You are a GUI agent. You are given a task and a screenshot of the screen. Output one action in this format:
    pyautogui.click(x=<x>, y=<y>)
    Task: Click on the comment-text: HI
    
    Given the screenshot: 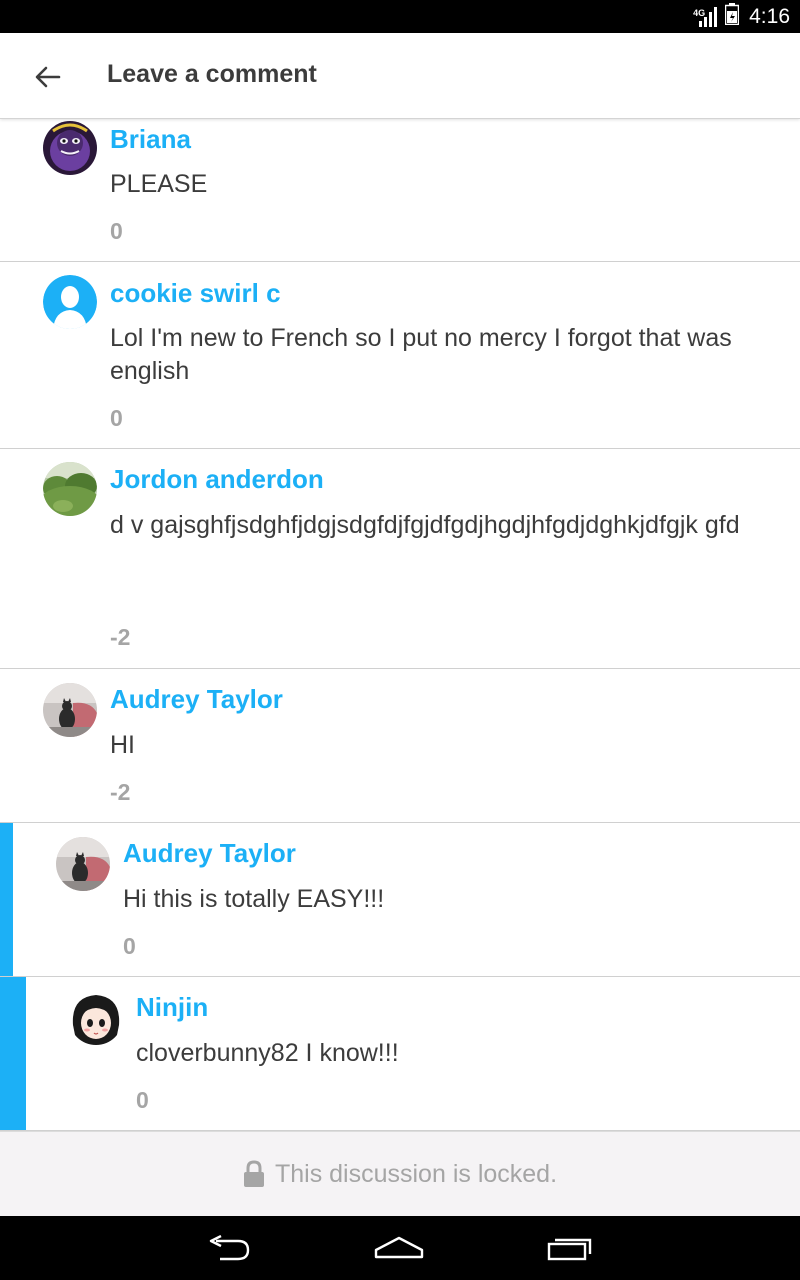 What is the action you would take?
    pyautogui.click(x=122, y=745)
    